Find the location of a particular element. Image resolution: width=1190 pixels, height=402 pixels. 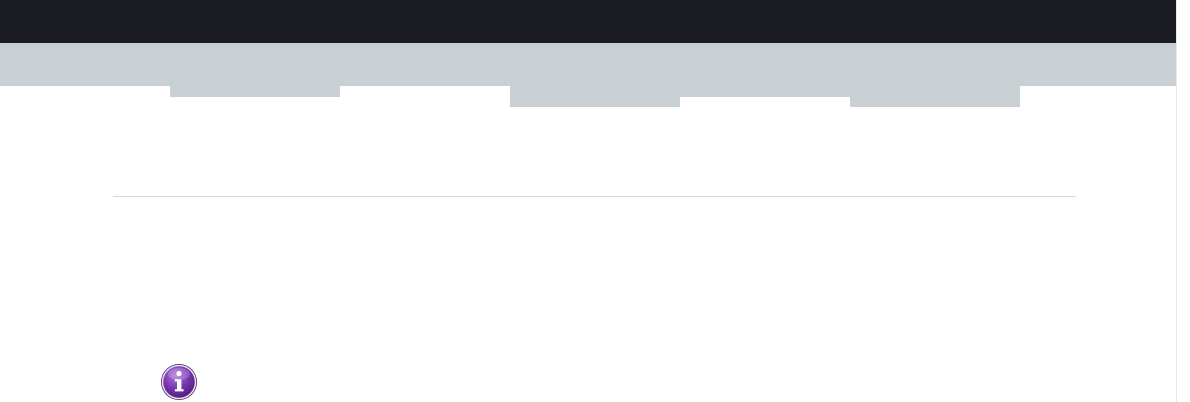

vertical-scrollbar is located at coordinates (1183, 201).